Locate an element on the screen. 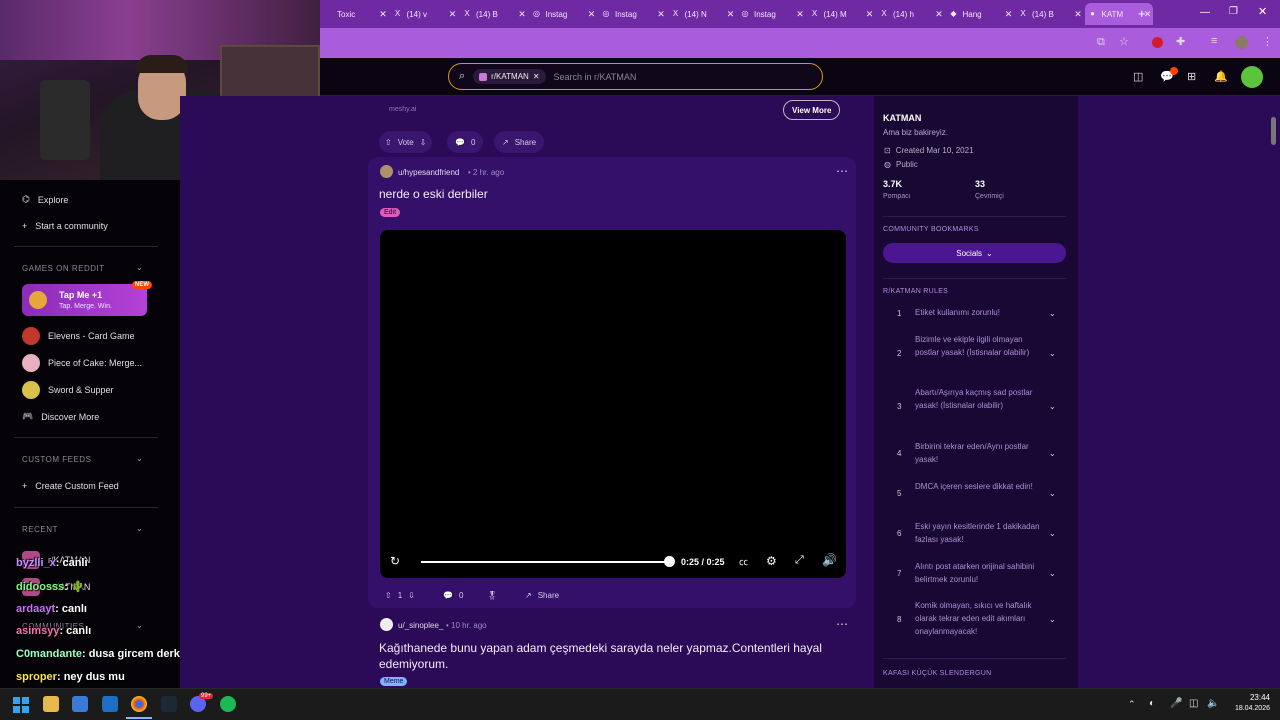 The height and width of the screenshot is (720, 1280). downvote-icon: ⇩ is located at coordinates (411, 595).